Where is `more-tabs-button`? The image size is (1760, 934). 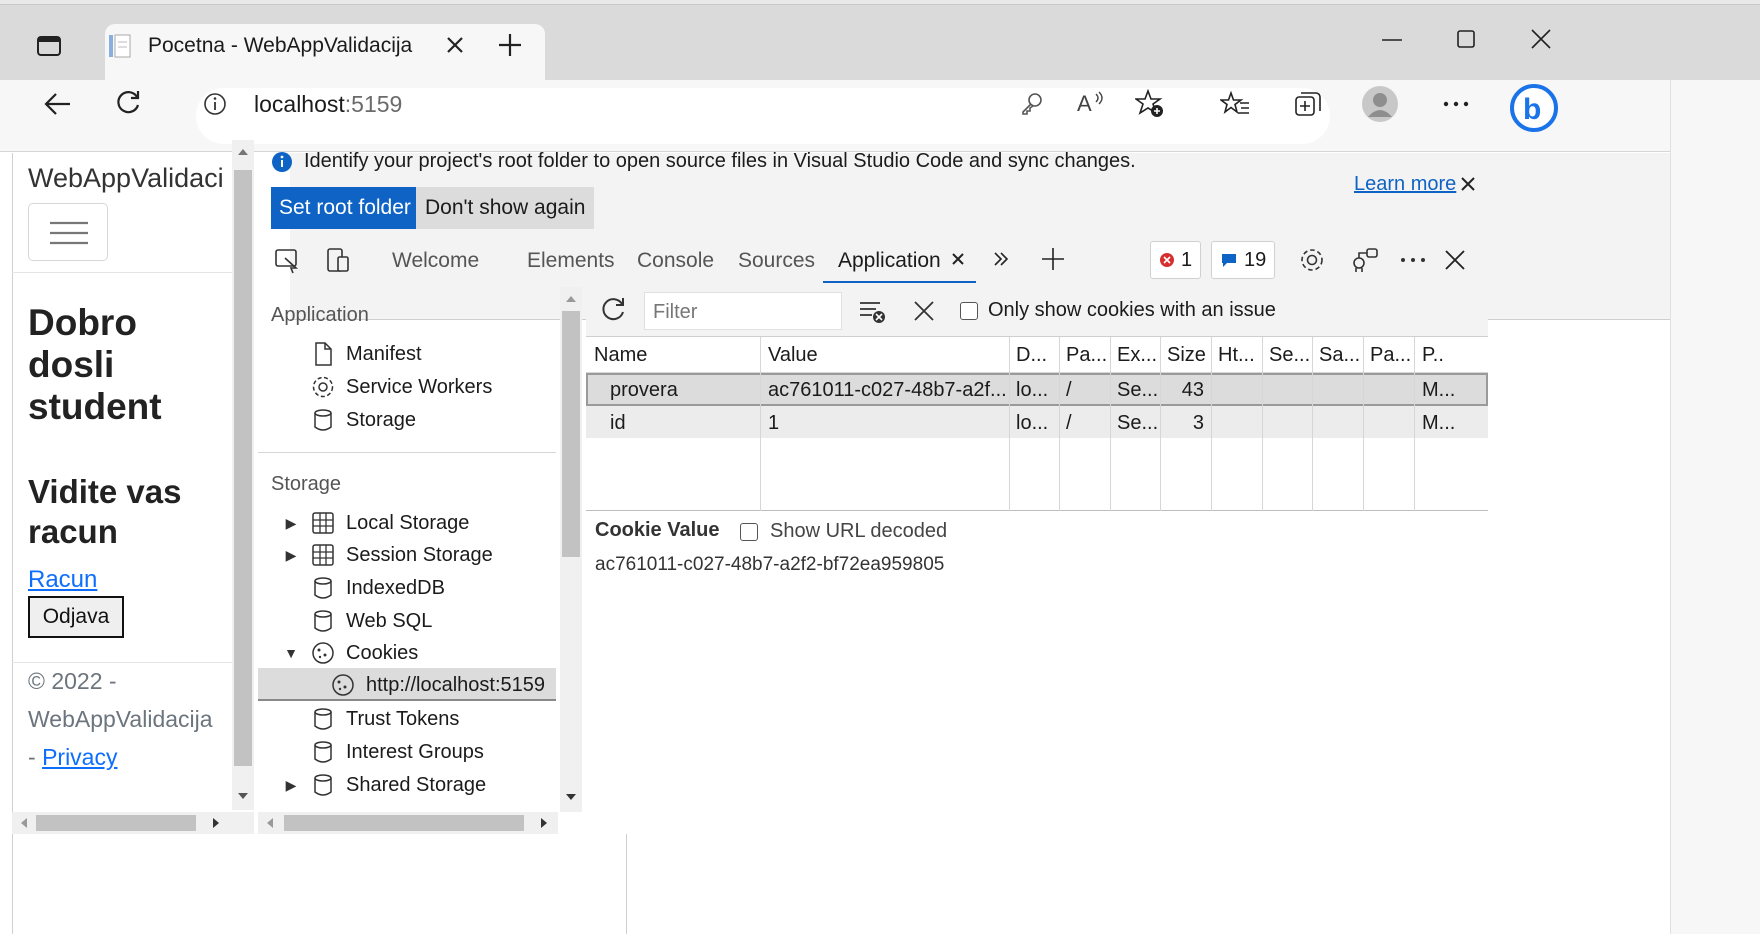
more-tabs-button is located at coordinates (1001, 259).